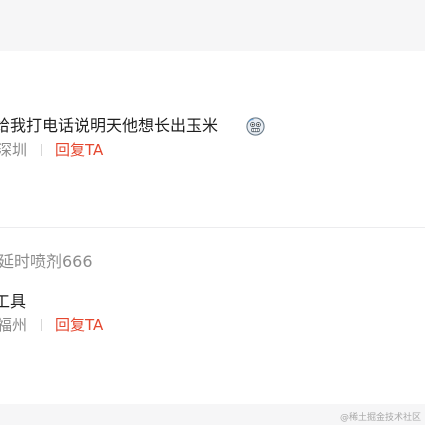  Describe the element at coordinates (109, 125) in the screenshot. I see `comment-text: 给我打电话说明天他想长出玉米` at that location.